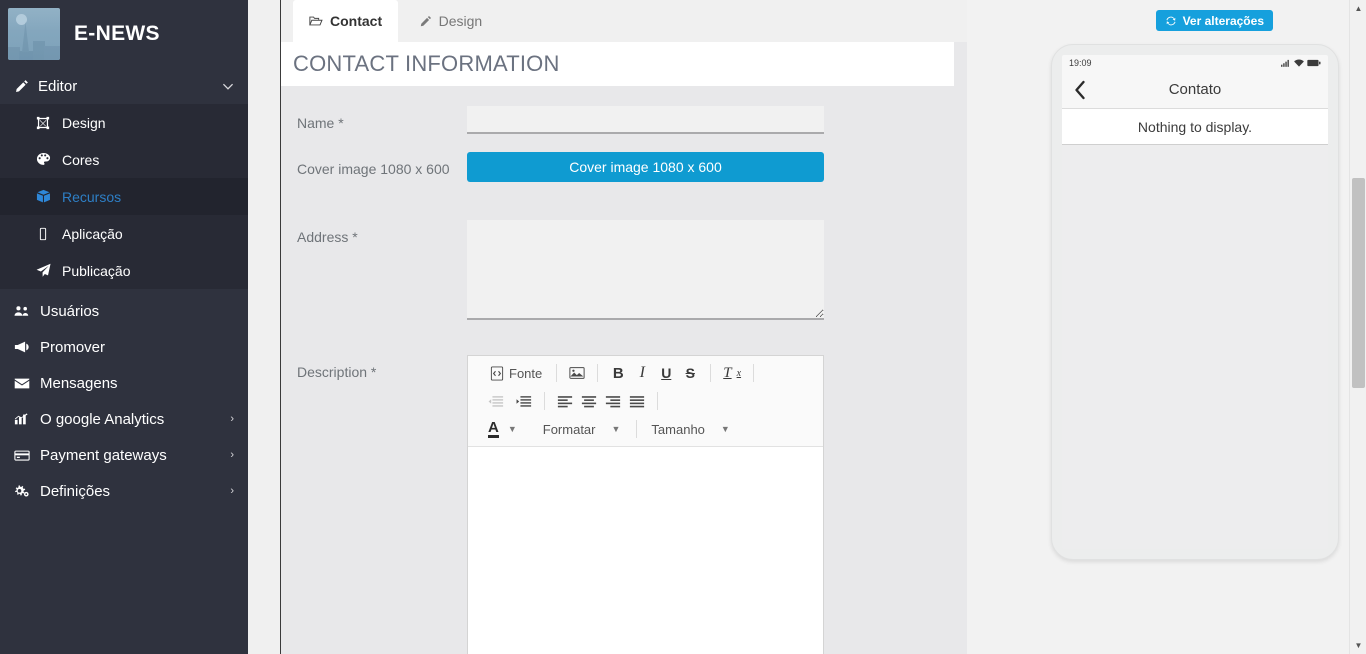 Image resolution: width=1366 pixels, height=654 pixels. Describe the element at coordinates (493, 428) in the screenshot. I see `text-color-letter: A` at that location.